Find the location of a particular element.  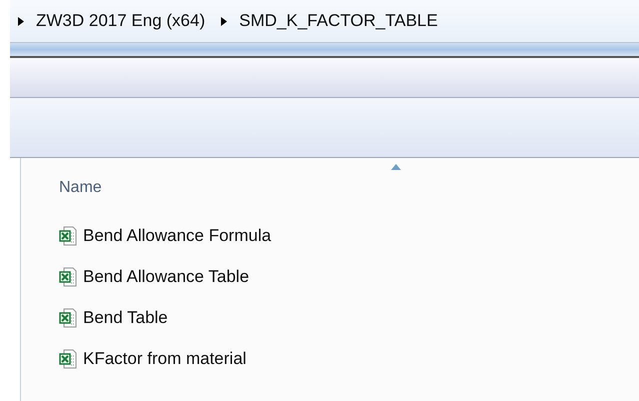

file-name: KFactor from material is located at coordinates (164, 359).